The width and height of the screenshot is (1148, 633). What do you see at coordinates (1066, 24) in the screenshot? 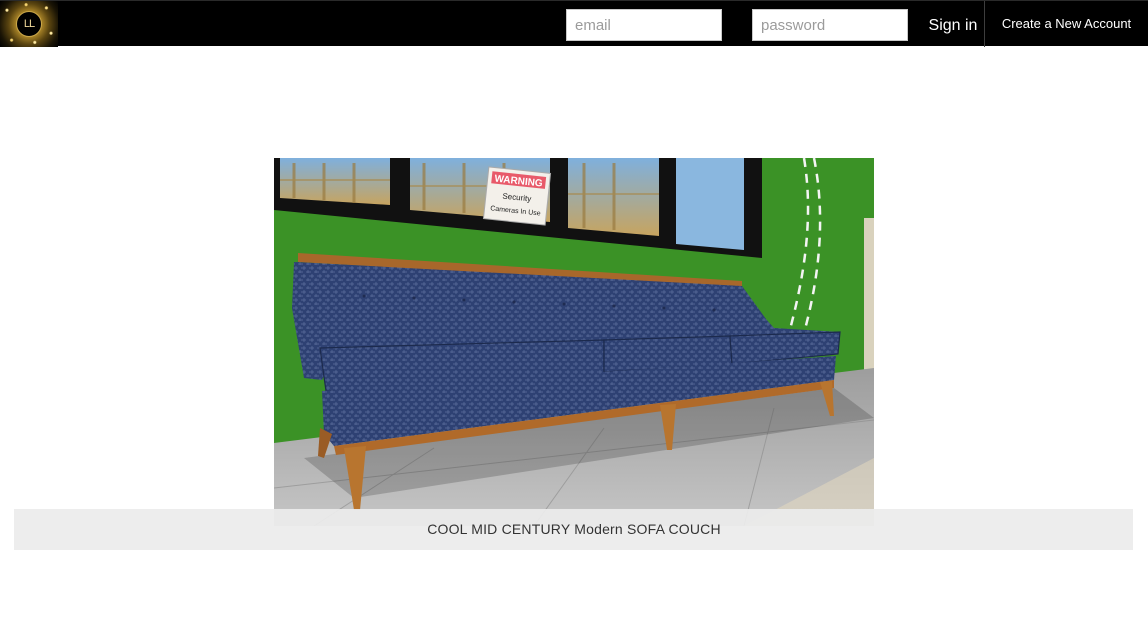
I see `create-account-button: Create a New Account` at bounding box center [1066, 24].